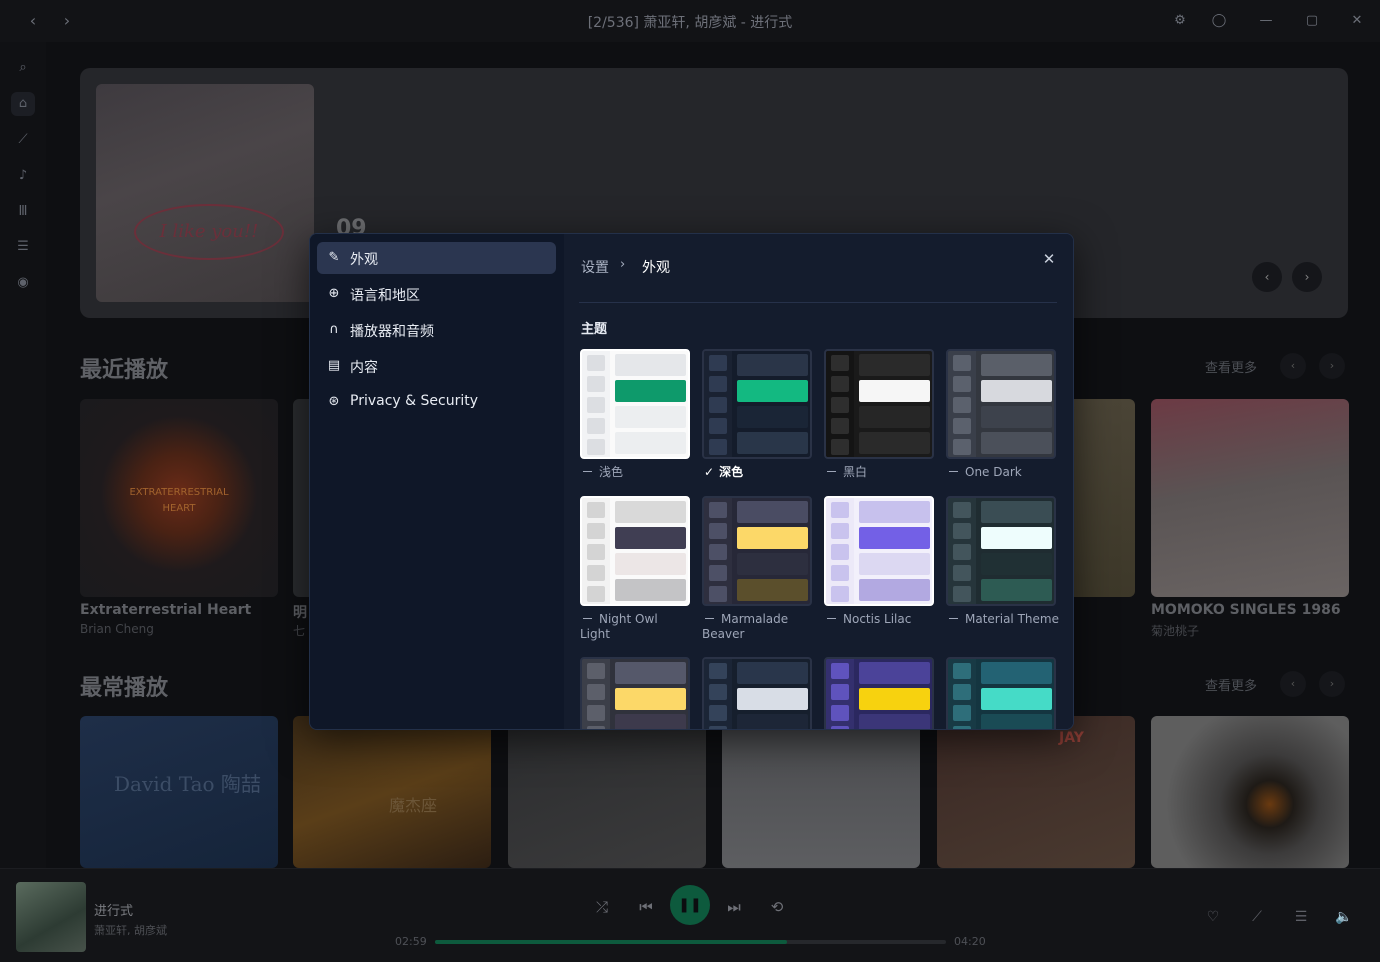  I want to click on now-playing-cover, so click(51, 917).